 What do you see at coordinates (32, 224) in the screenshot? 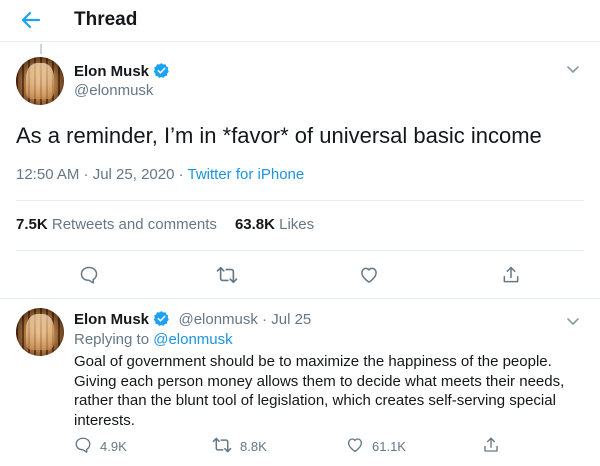
I see `retweets-count: 7.5K` at bounding box center [32, 224].